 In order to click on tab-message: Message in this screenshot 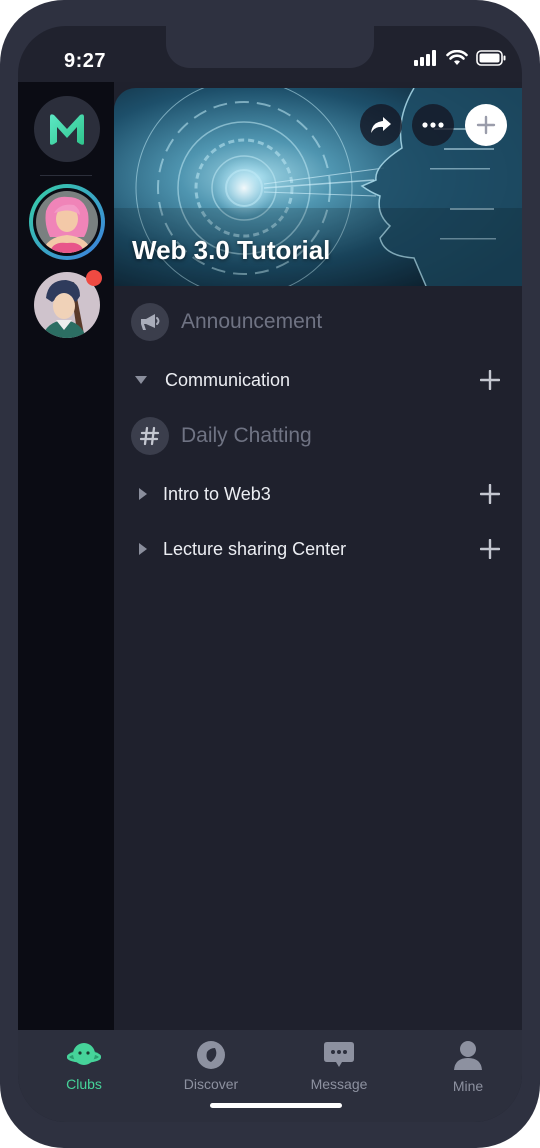, I will do `click(339, 1066)`.